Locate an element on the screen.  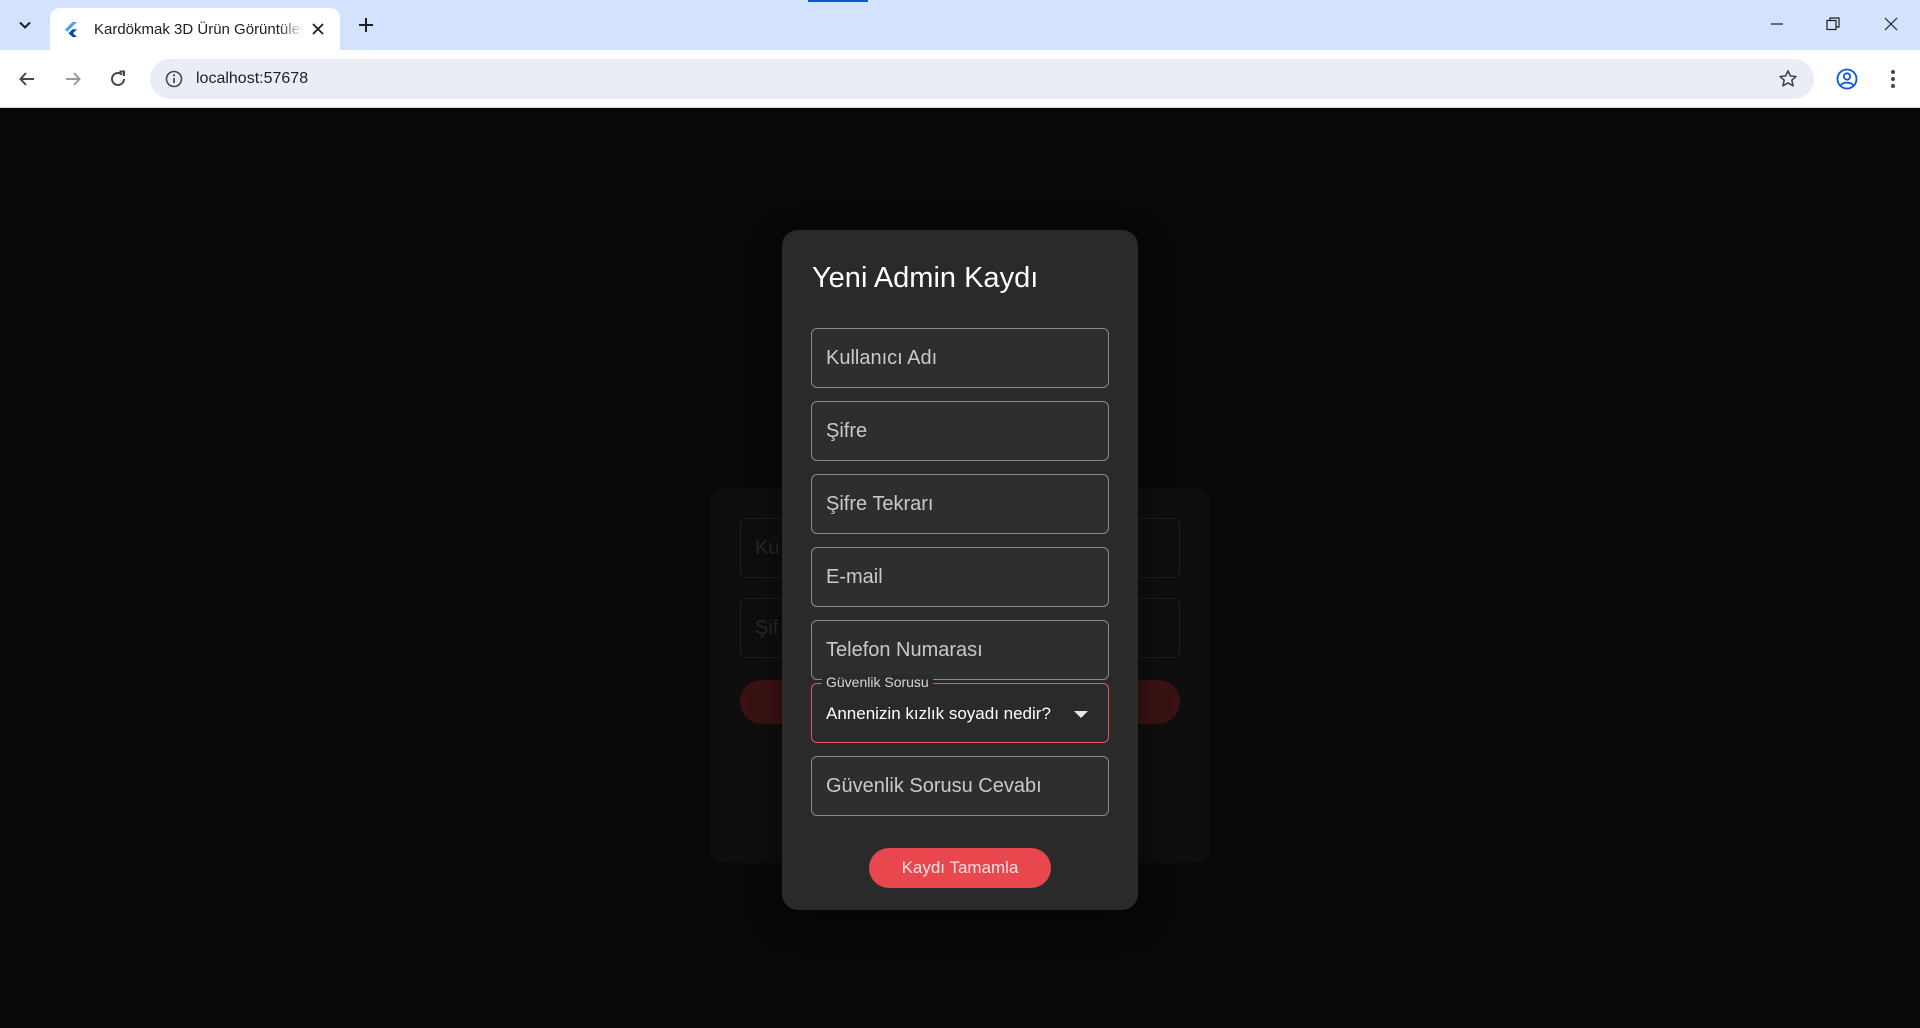
close-icon is located at coordinates (1891, 24).